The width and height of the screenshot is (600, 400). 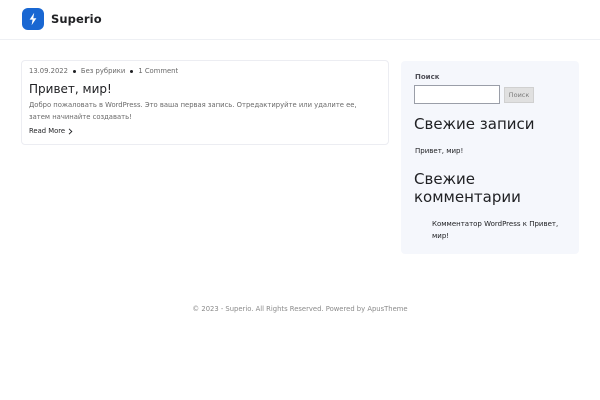 What do you see at coordinates (76, 19) in the screenshot?
I see `logo-text: Superio` at bounding box center [76, 19].